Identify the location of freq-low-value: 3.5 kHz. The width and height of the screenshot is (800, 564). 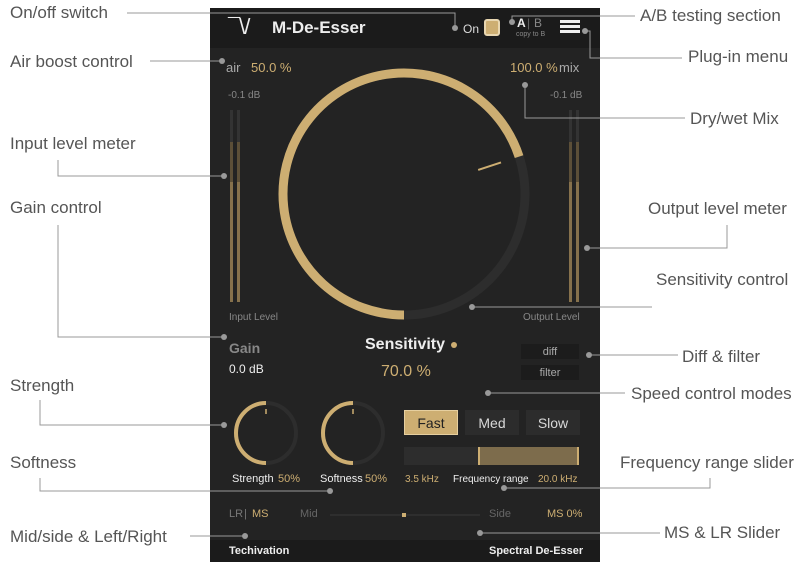
(422, 479).